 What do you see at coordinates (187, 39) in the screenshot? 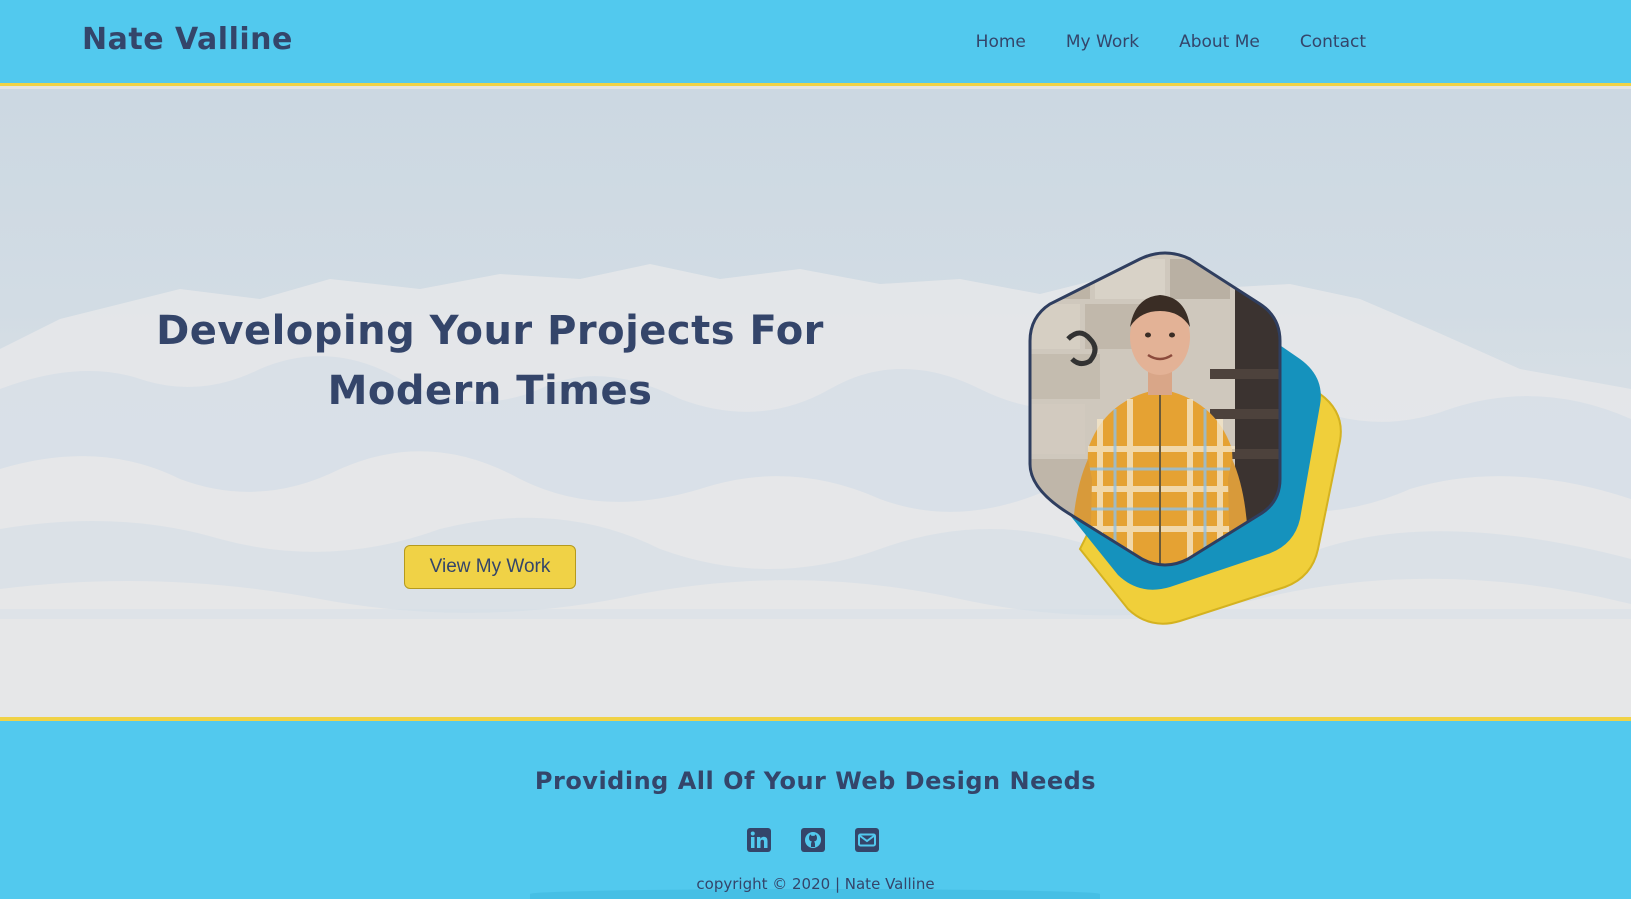
I see `brand-logo: Nate Valline` at bounding box center [187, 39].